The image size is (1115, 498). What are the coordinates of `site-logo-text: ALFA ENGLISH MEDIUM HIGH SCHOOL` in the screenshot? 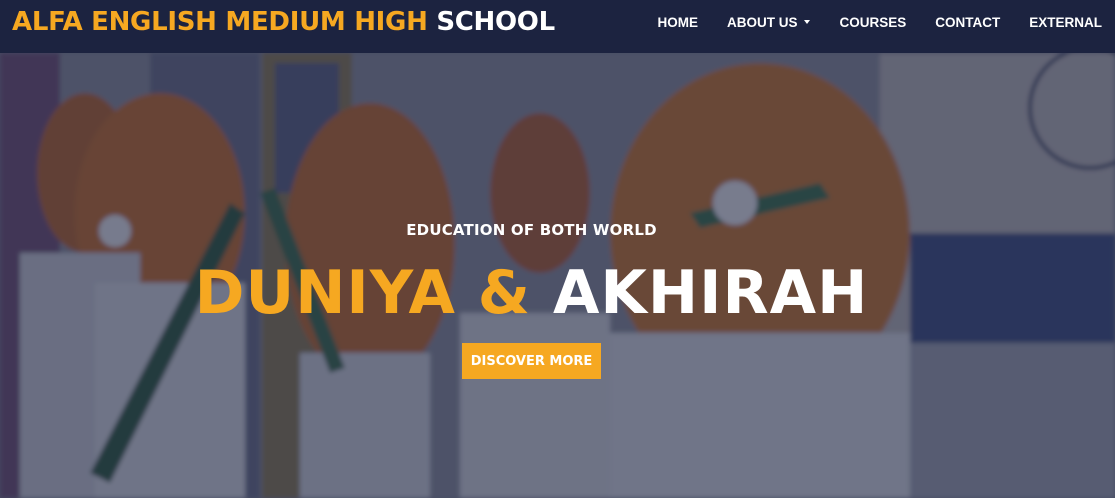 It's located at (283, 22).